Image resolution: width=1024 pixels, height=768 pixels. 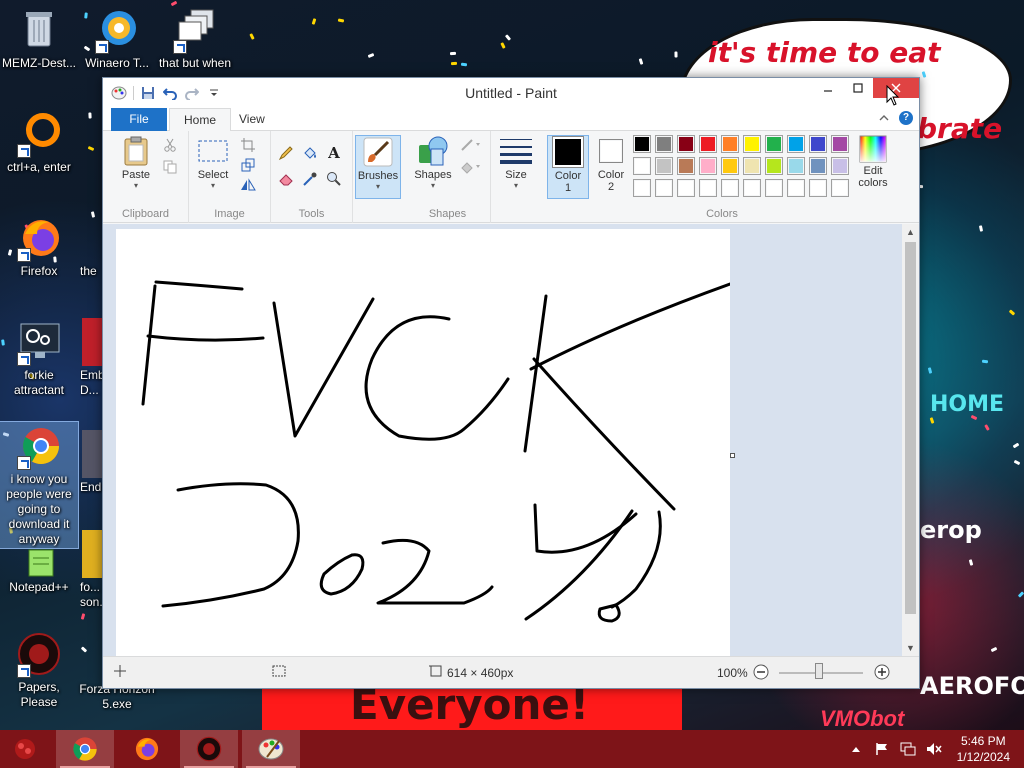 I want to click on tab-home: Home, so click(x=200, y=120).